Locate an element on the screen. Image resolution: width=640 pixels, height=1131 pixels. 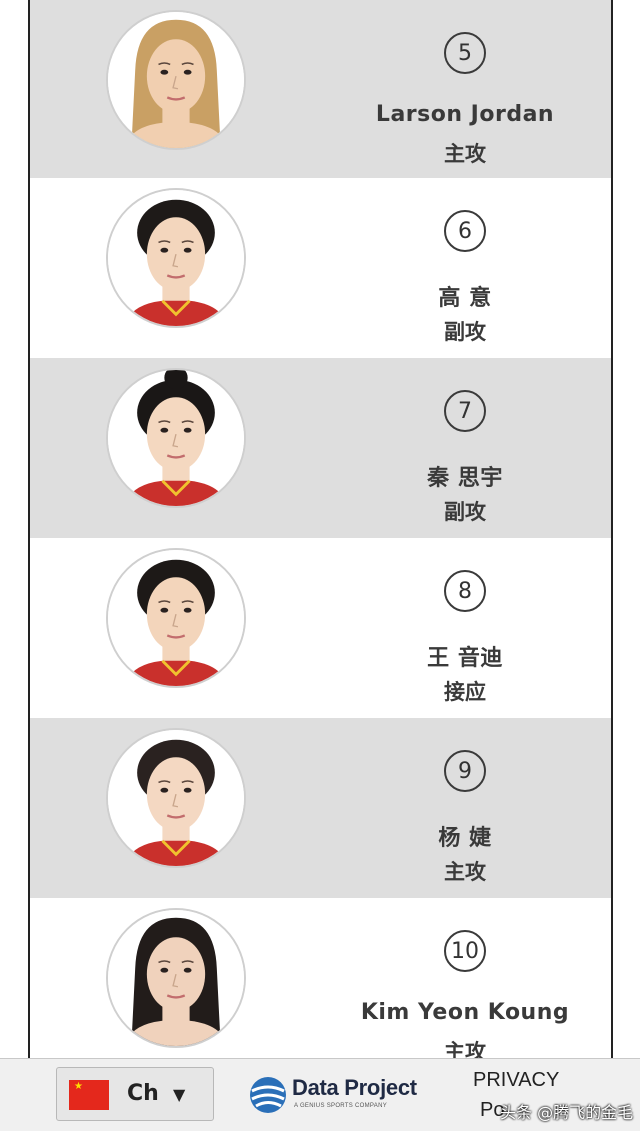
player-name: 杨 婕 is located at coordinates (465, 838).